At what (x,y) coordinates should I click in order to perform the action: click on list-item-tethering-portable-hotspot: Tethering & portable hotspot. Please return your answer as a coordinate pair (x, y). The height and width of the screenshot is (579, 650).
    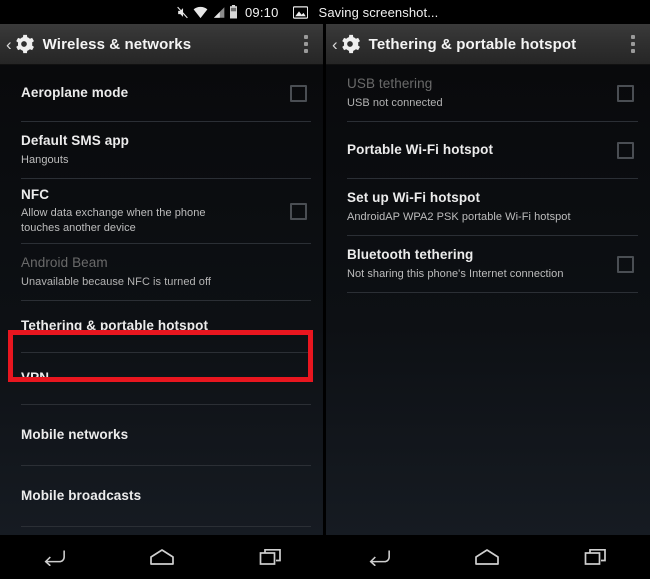
    Looking at the image, I should click on (161, 326).